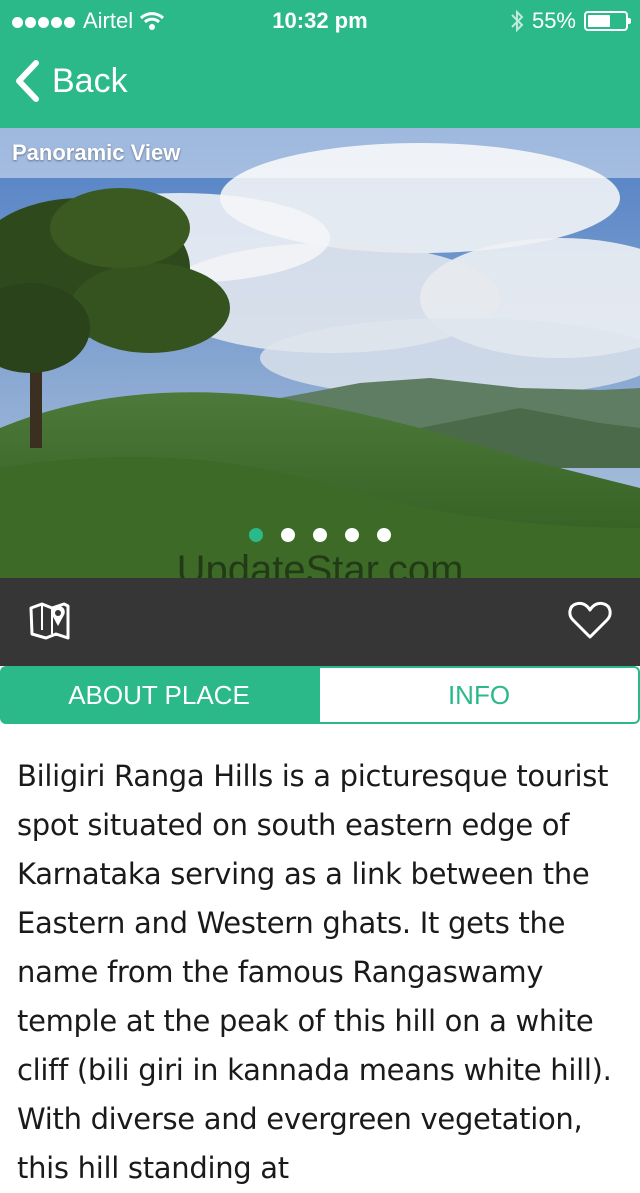 The width and height of the screenshot is (640, 1193). I want to click on image-pager, so click(320, 535).